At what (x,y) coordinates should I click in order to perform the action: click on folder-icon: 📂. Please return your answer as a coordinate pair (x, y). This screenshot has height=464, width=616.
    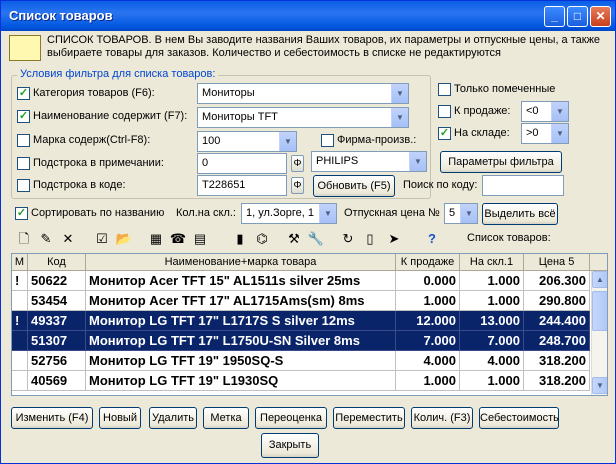
    Looking at the image, I should click on (124, 239).